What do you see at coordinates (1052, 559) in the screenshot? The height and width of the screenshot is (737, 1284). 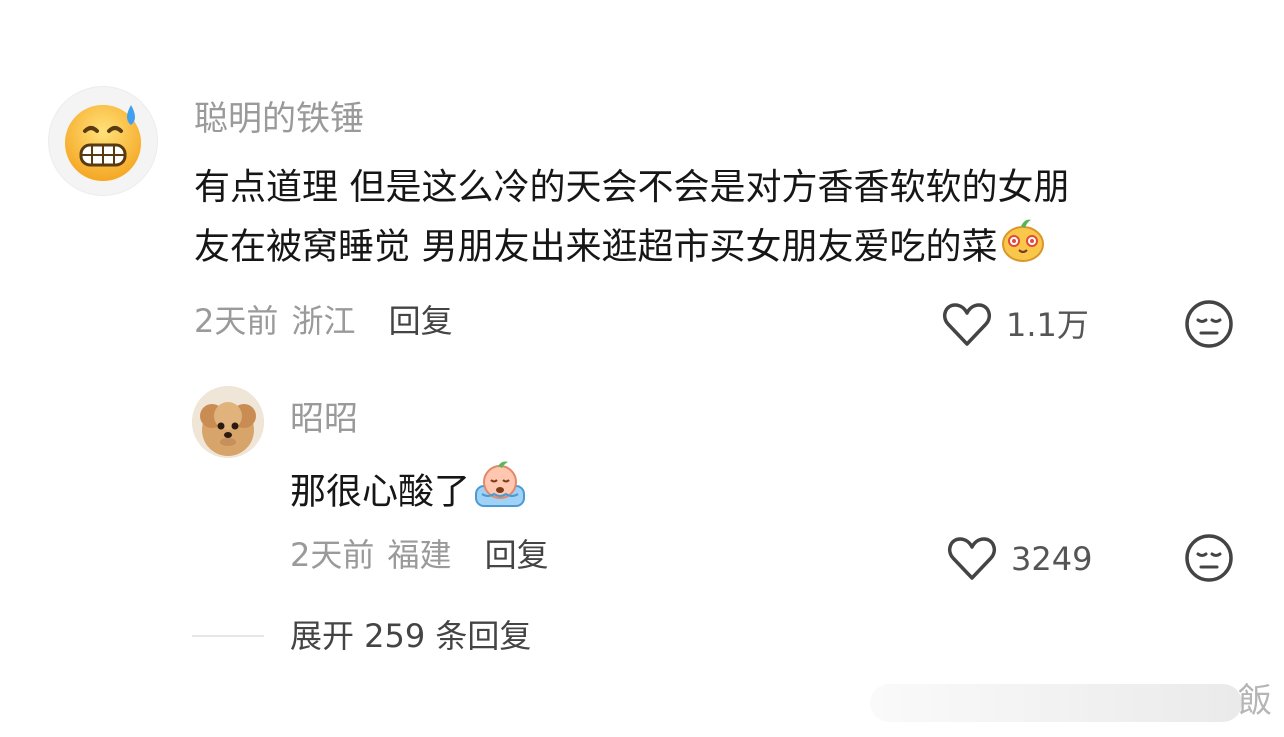 I see `like-count: 3249` at bounding box center [1052, 559].